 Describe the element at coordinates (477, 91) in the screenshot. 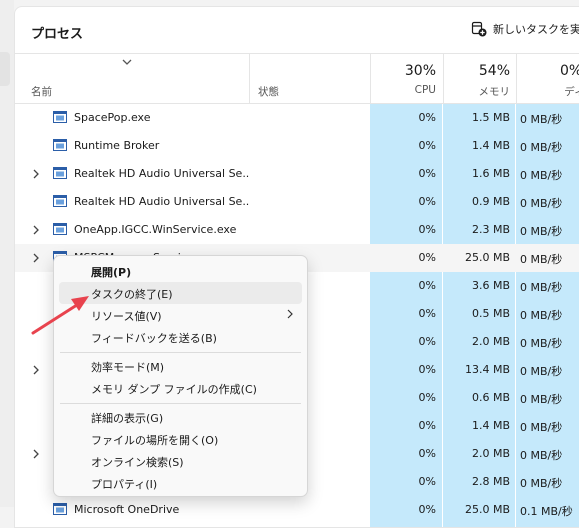

I see `column-header-memory: メモリ` at that location.